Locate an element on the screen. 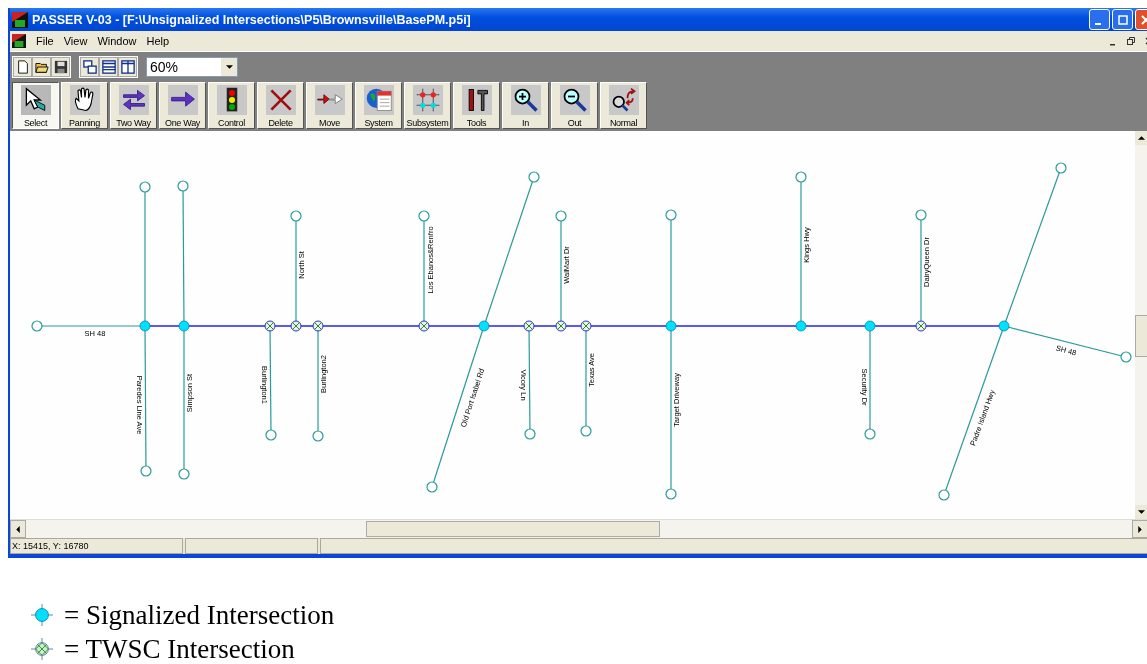 The image size is (1147, 664). maximize-button is located at coordinates (1122, 19).